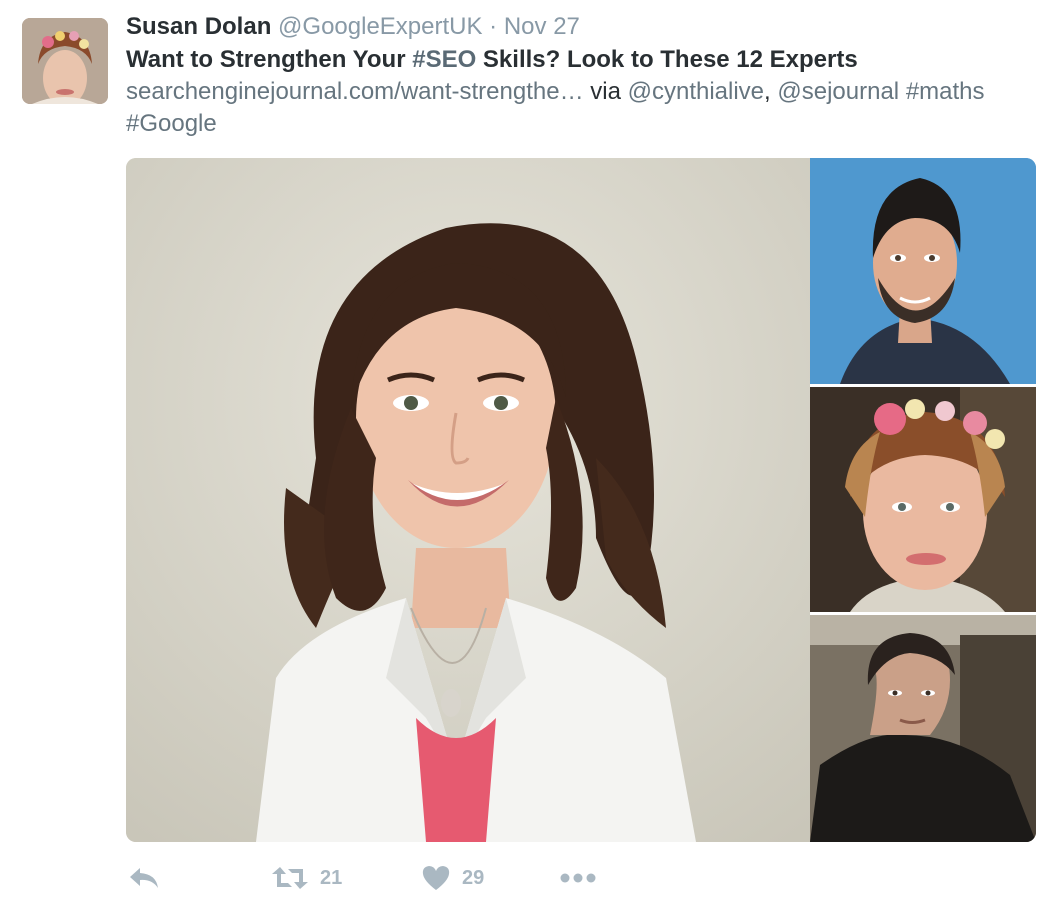 This screenshot has height=906, width=1052. What do you see at coordinates (444, 59) in the screenshot?
I see `hashtag-seo: #SEO` at bounding box center [444, 59].